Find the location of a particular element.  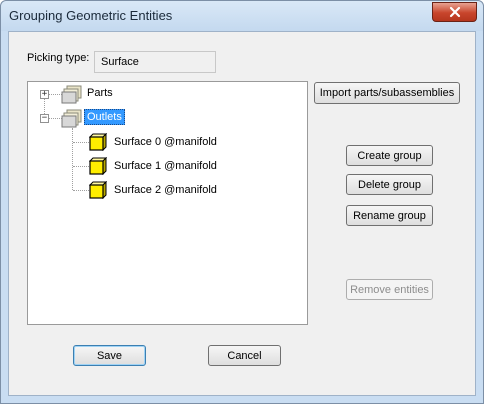

tree-node-outlets: Outlets is located at coordinates (104, 117).